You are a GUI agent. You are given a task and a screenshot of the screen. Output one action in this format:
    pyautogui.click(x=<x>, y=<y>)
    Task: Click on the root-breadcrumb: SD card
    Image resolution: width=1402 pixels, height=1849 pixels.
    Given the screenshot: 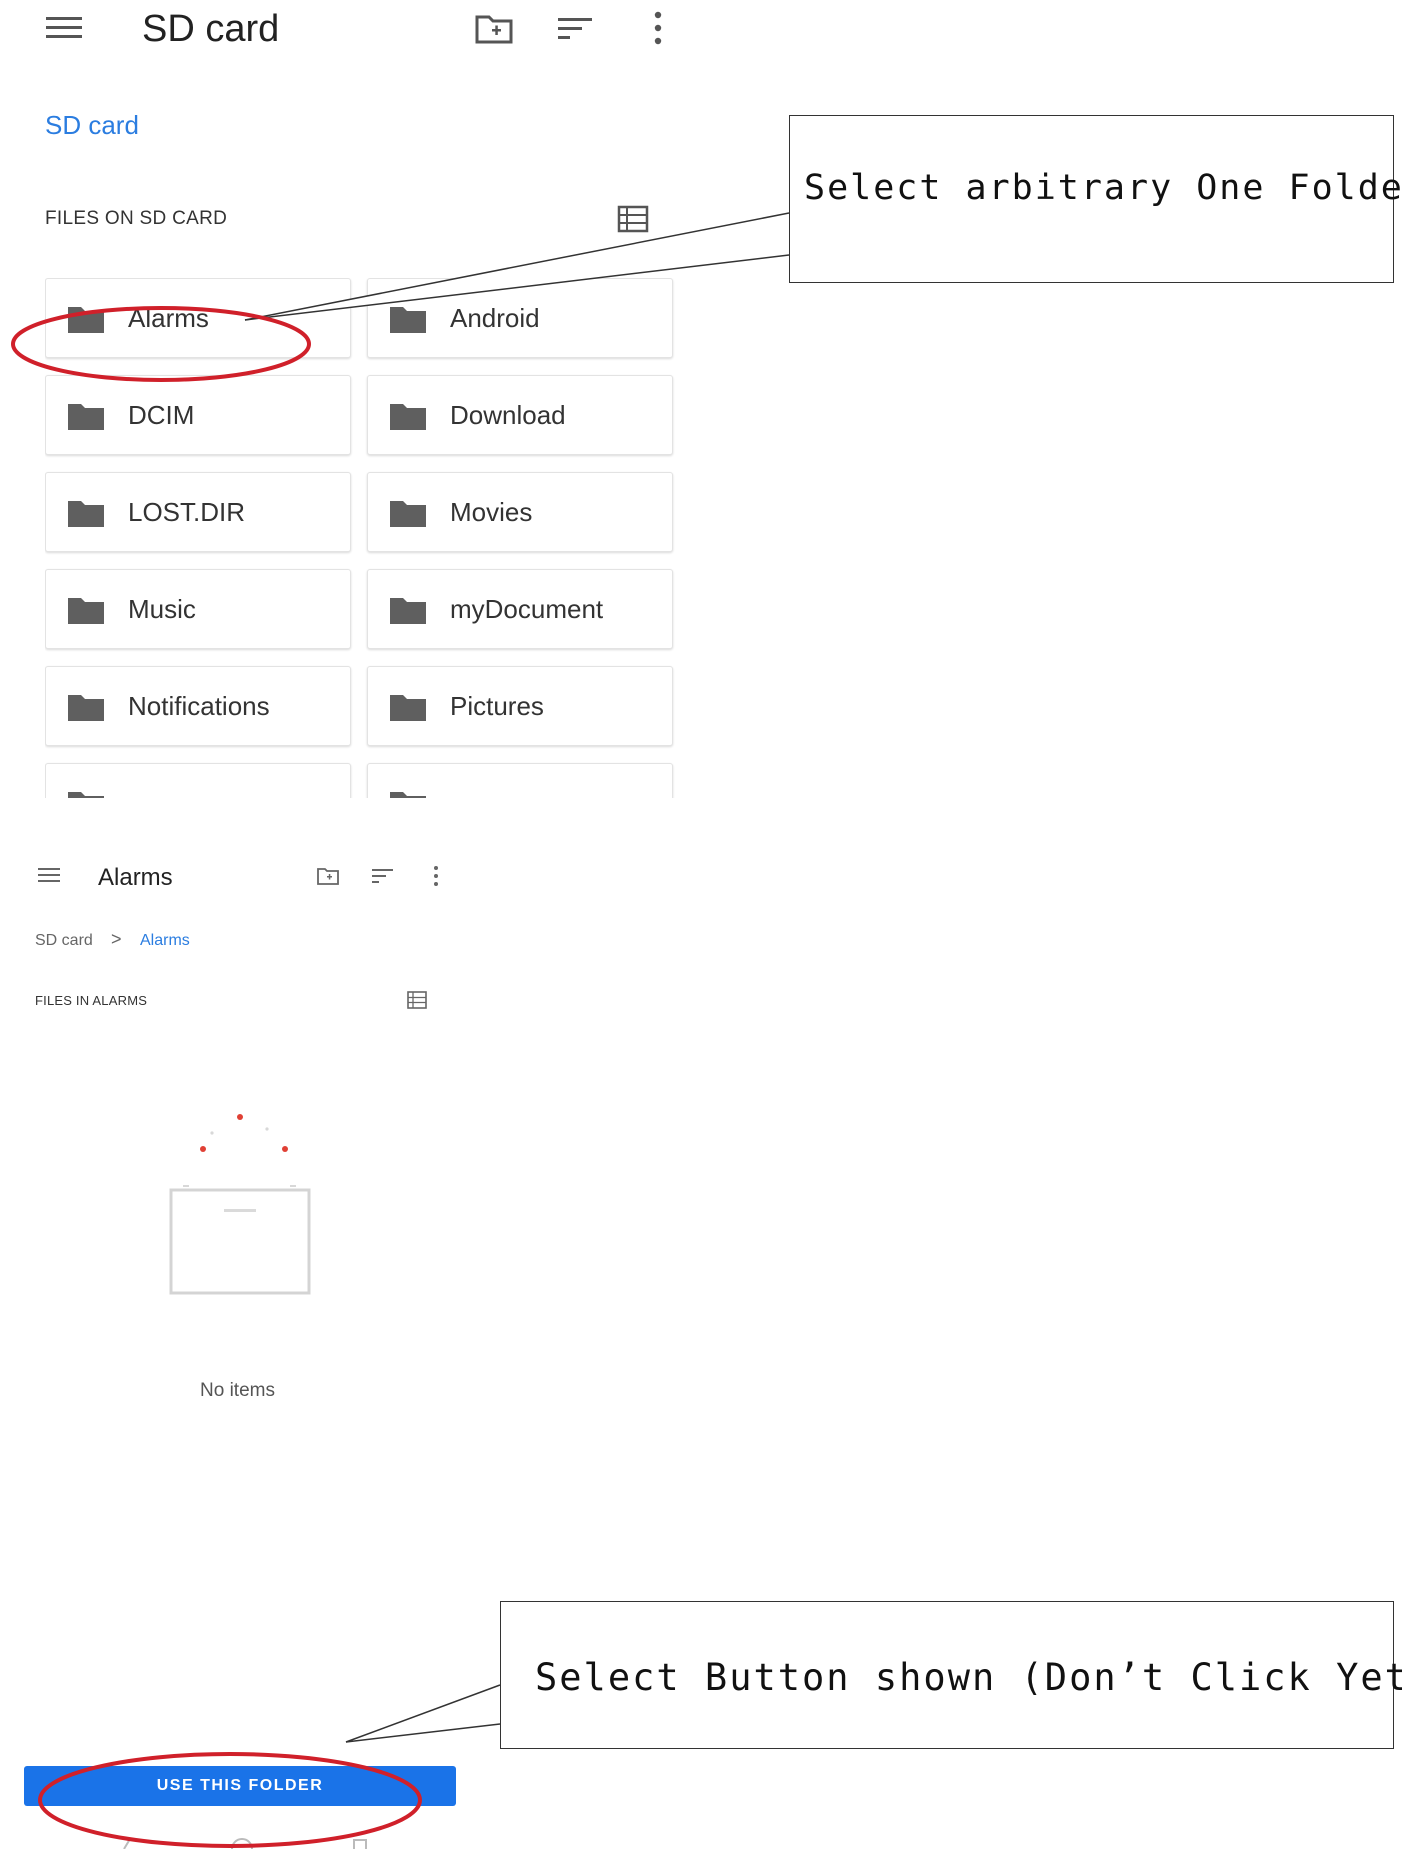 What is the action you would take?
    pyautogui.click(x=92, y=125)
    